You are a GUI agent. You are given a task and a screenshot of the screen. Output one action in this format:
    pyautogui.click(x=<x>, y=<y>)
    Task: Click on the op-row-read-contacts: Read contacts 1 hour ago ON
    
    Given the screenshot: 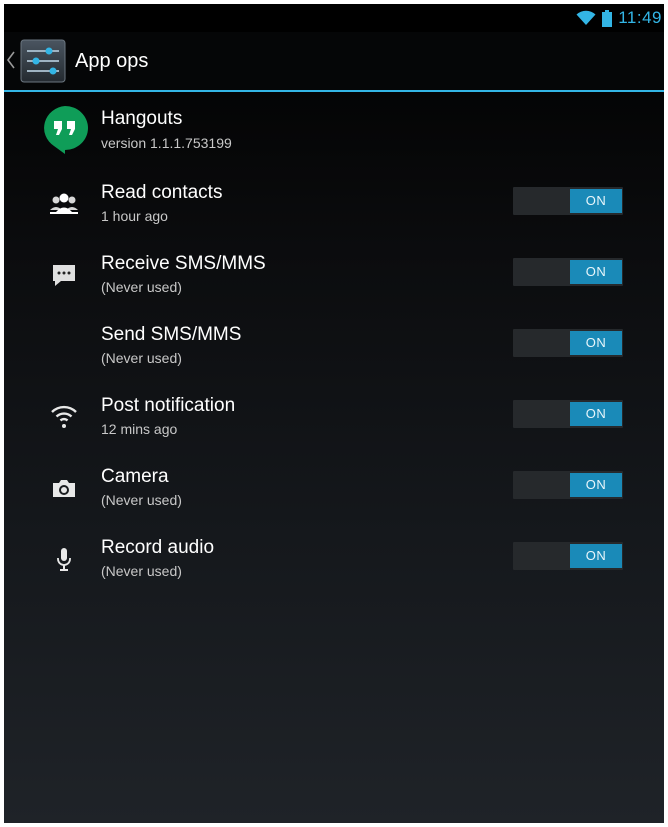 What is the action you would take?
    pyautogui.click(x=334, y=213)
    